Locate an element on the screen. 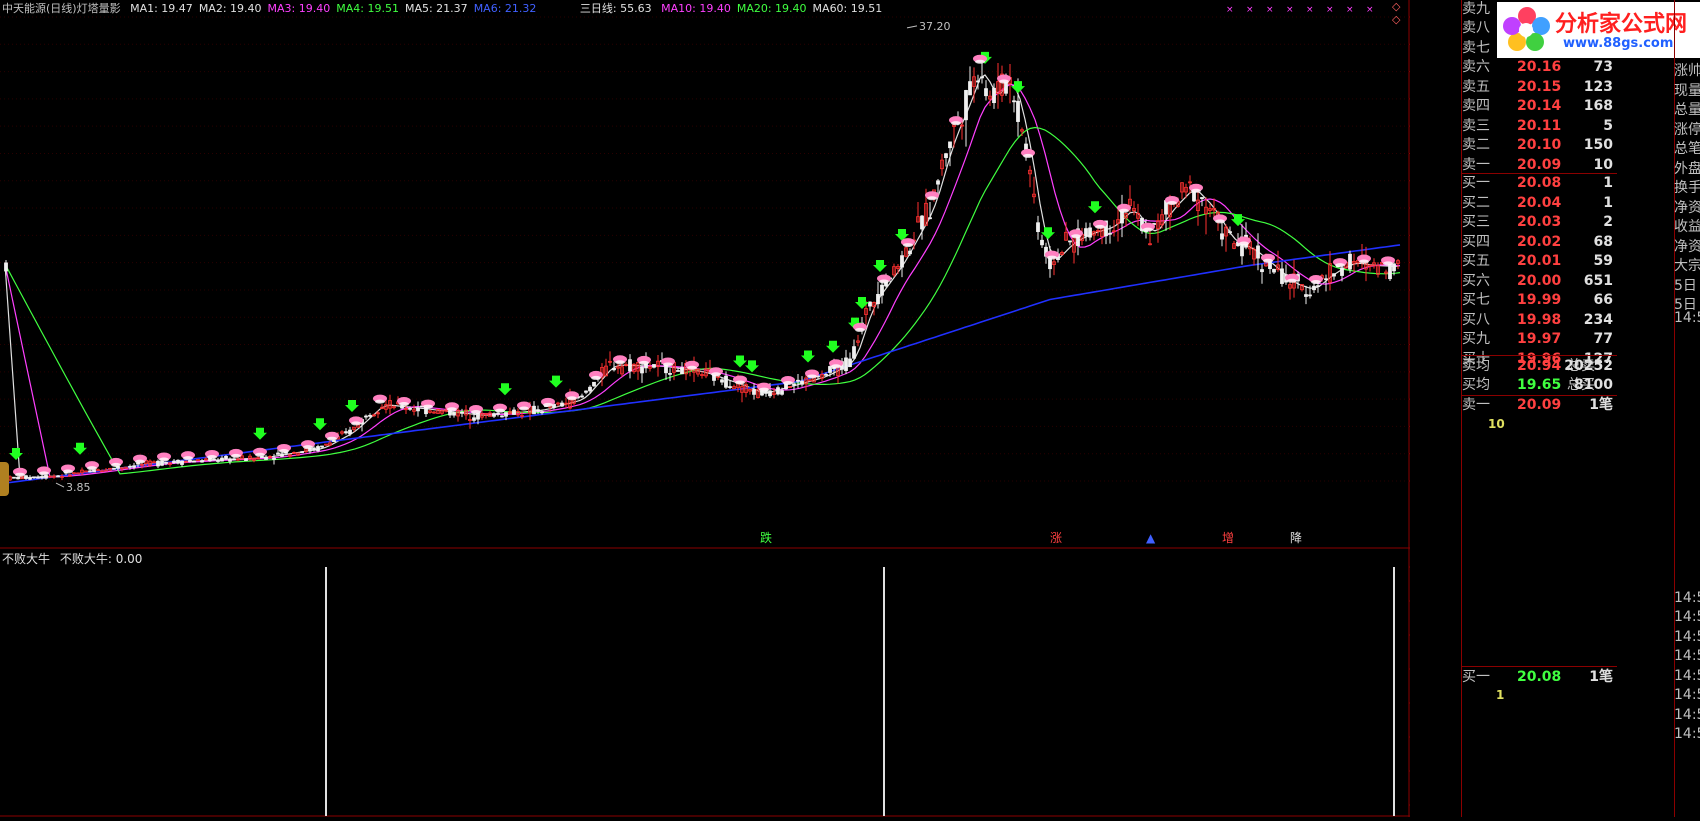 Image resolution: width=1700 pixels, height=821 pixels. order-book-row: 卖六 20.16 73 is located at coordinates (1539, 67).